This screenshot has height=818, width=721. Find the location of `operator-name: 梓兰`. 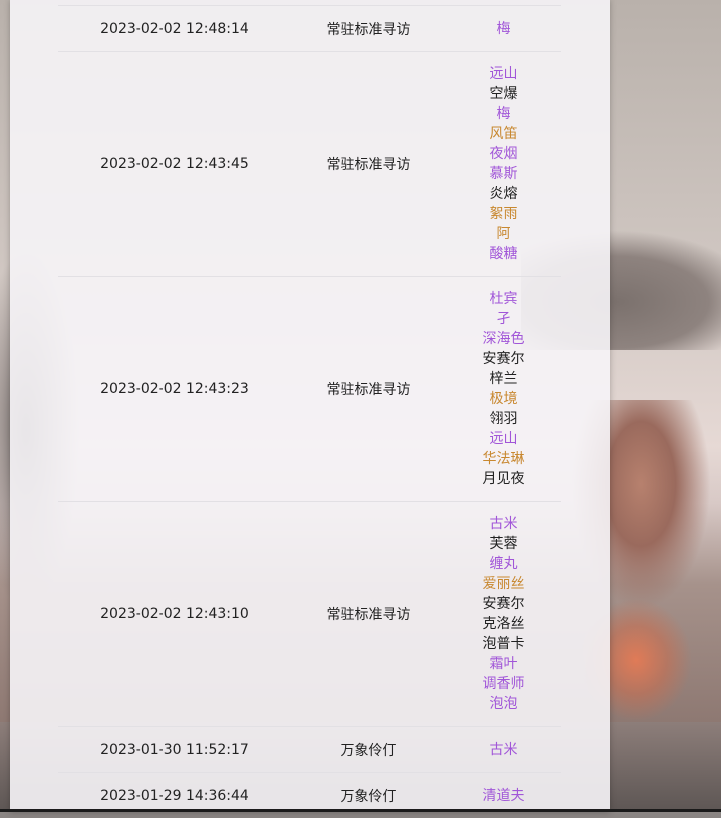

operator-name: 梓兰 is located at coordinates (503, 379).